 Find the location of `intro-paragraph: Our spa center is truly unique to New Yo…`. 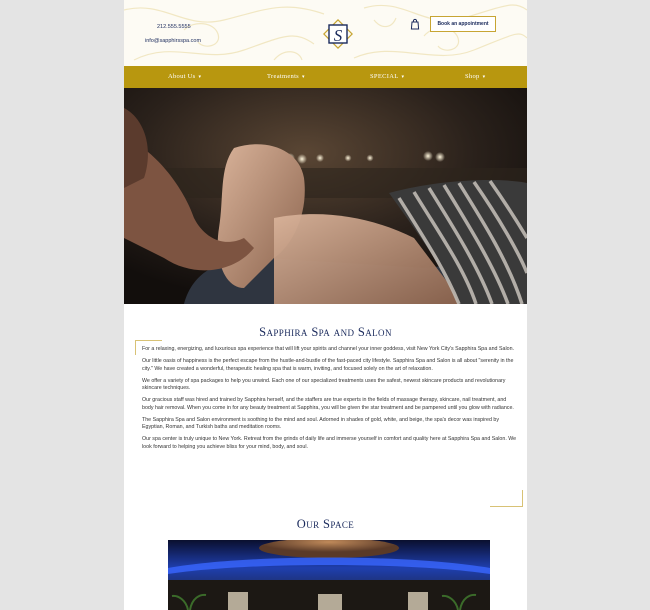

intro-paragraph: Our spa center is truly unique to New Yo… is located at coordinates (329, 443).